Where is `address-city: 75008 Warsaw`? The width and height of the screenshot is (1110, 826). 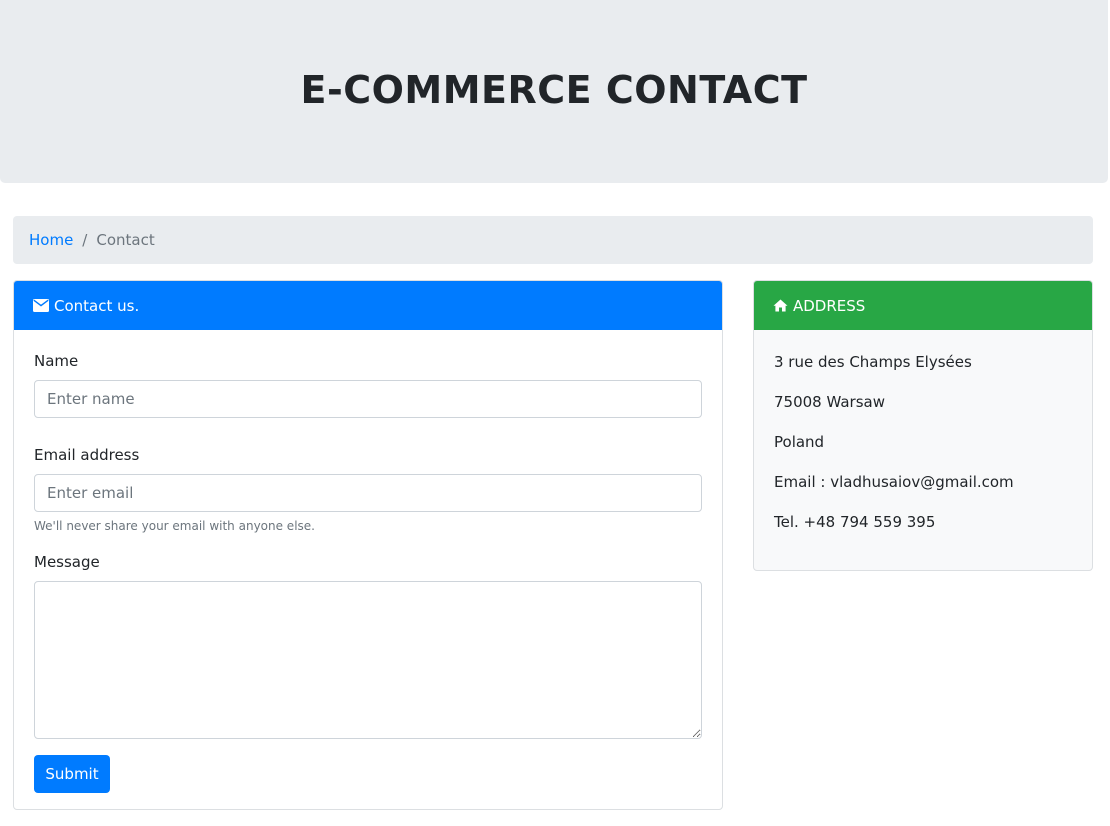
address-city: 75008 Warsaw is located at coordinates (829, 402).